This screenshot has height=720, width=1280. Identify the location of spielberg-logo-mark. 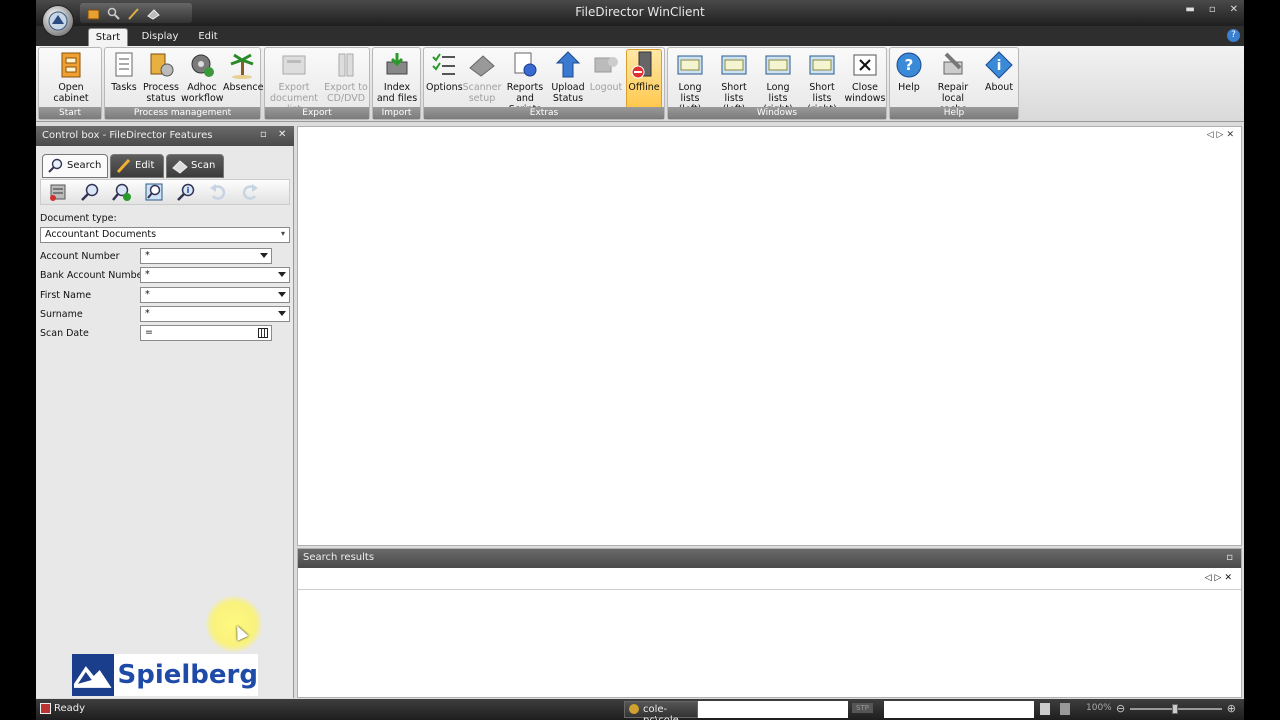
(93, 675).